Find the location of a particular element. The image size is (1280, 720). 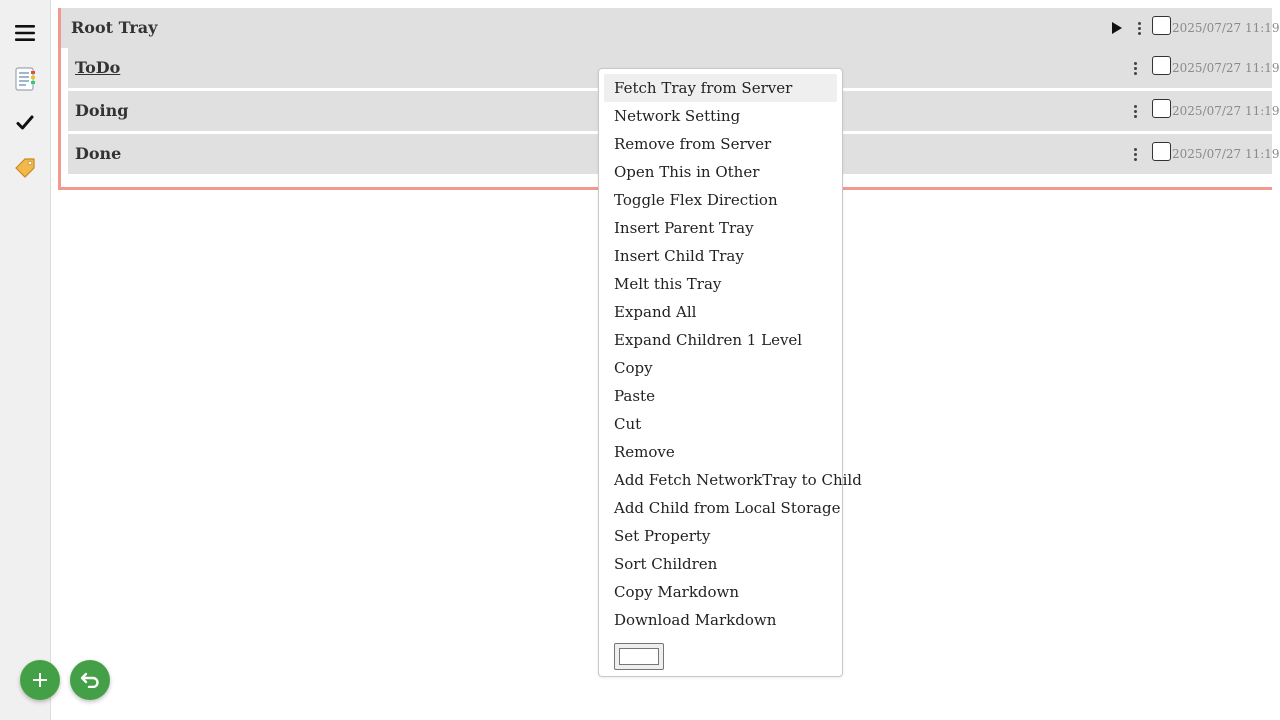

menu-item-add-from-local: Add Child from Local Storage is located at coordinates (722, 508).